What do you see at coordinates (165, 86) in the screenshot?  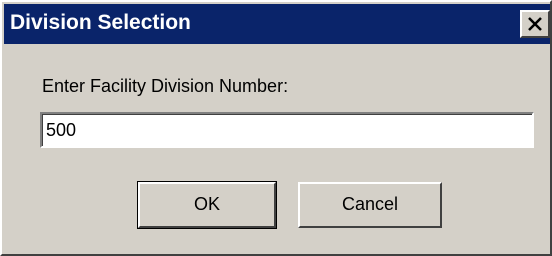 I see `facility-division-label: Enter Facility Division Number:` at bounding box center [165, 86].